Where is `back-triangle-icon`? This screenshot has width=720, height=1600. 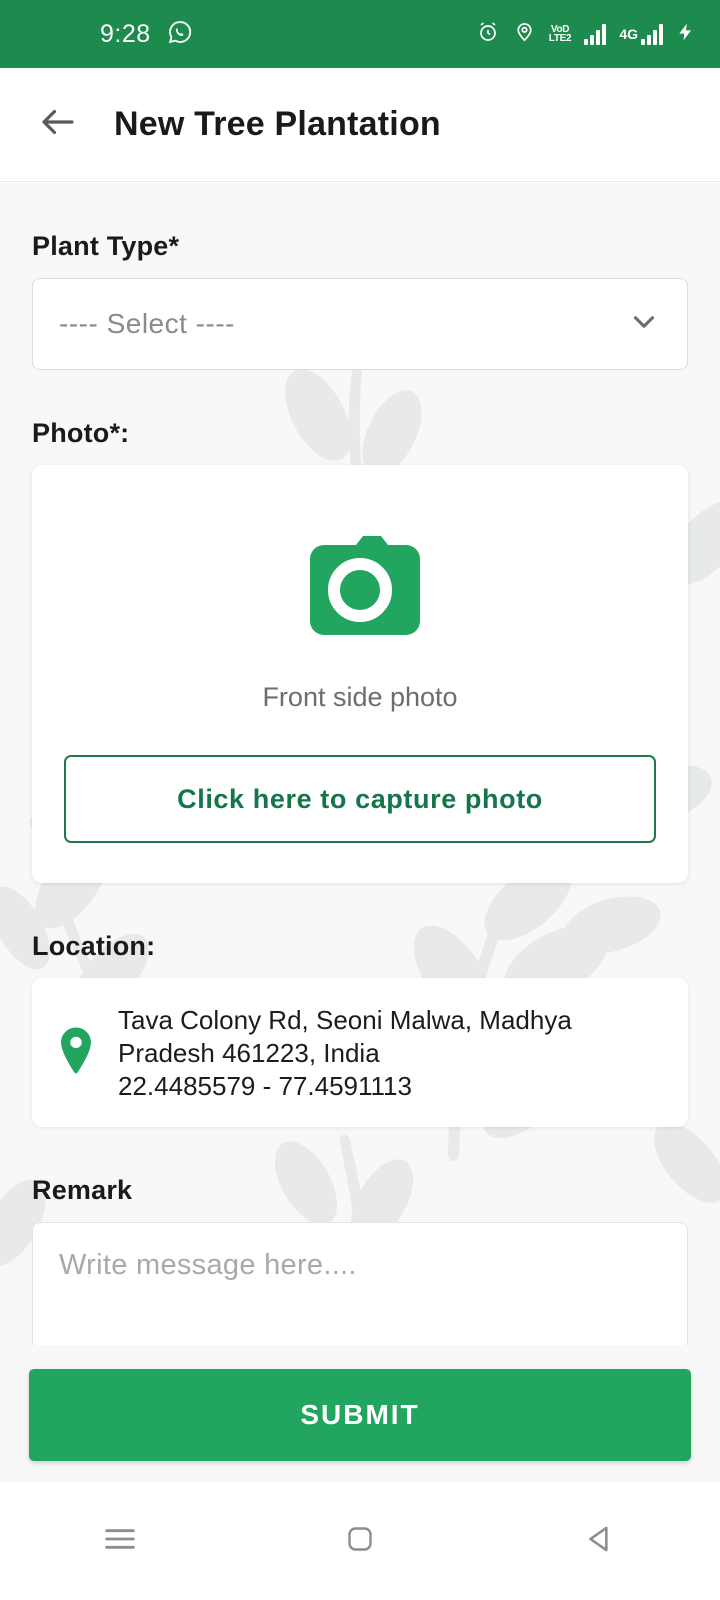 back-triangle-icon is located at coordinates (600, 1541).